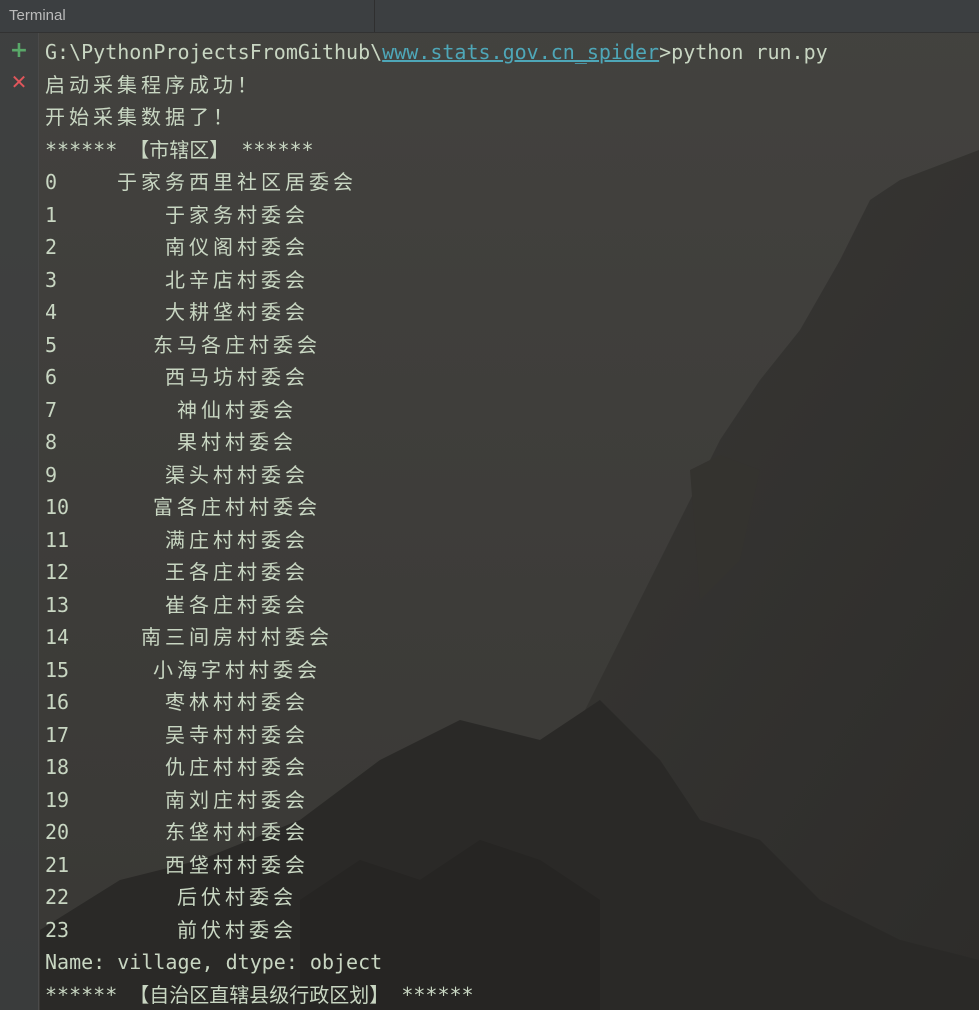 This screenshot has height=1010, width=979. Describe the element at coordinates (436, 442) in the screenshot. I see `series-row: 8 果村村委会` at that location.